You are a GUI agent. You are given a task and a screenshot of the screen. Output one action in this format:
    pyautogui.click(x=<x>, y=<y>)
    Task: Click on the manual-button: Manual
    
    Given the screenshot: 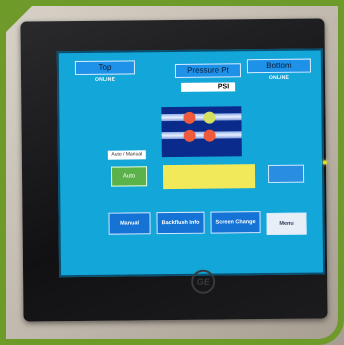 What is the action you would take?
    pyautogui.click(x=129, y=223)
    